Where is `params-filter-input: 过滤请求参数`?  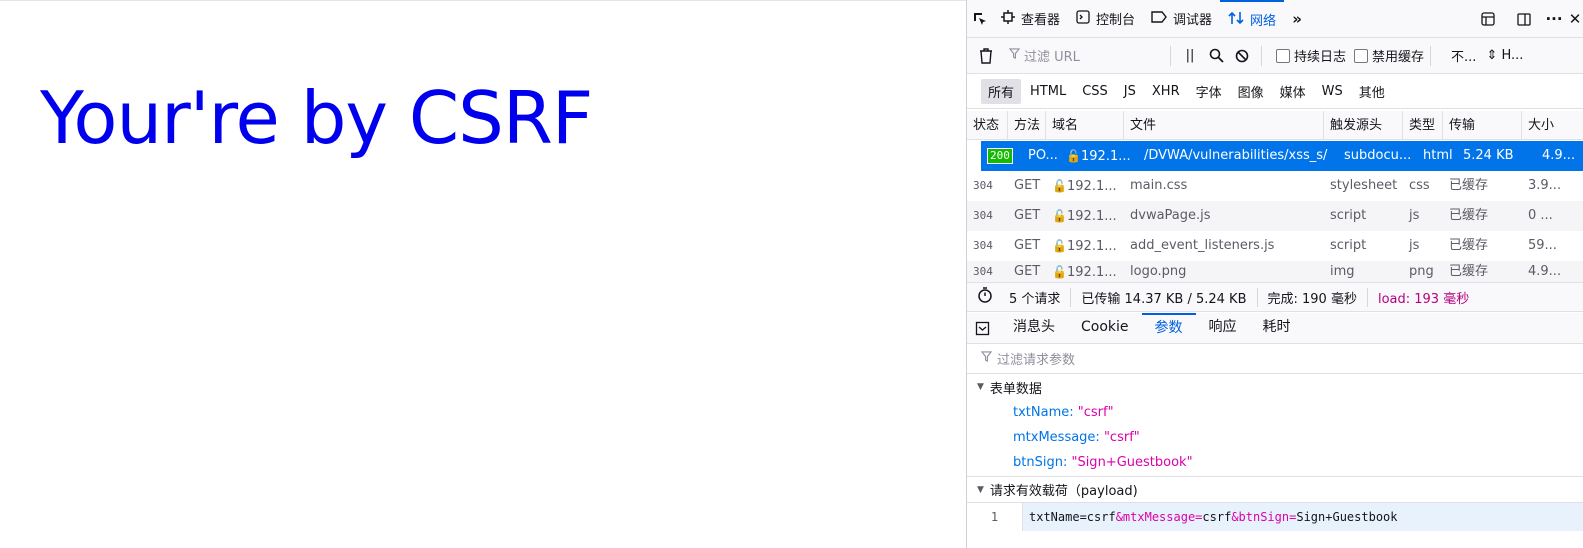 params-filter-input: 过滤请求参数 is located at coordinates (1275, 359).